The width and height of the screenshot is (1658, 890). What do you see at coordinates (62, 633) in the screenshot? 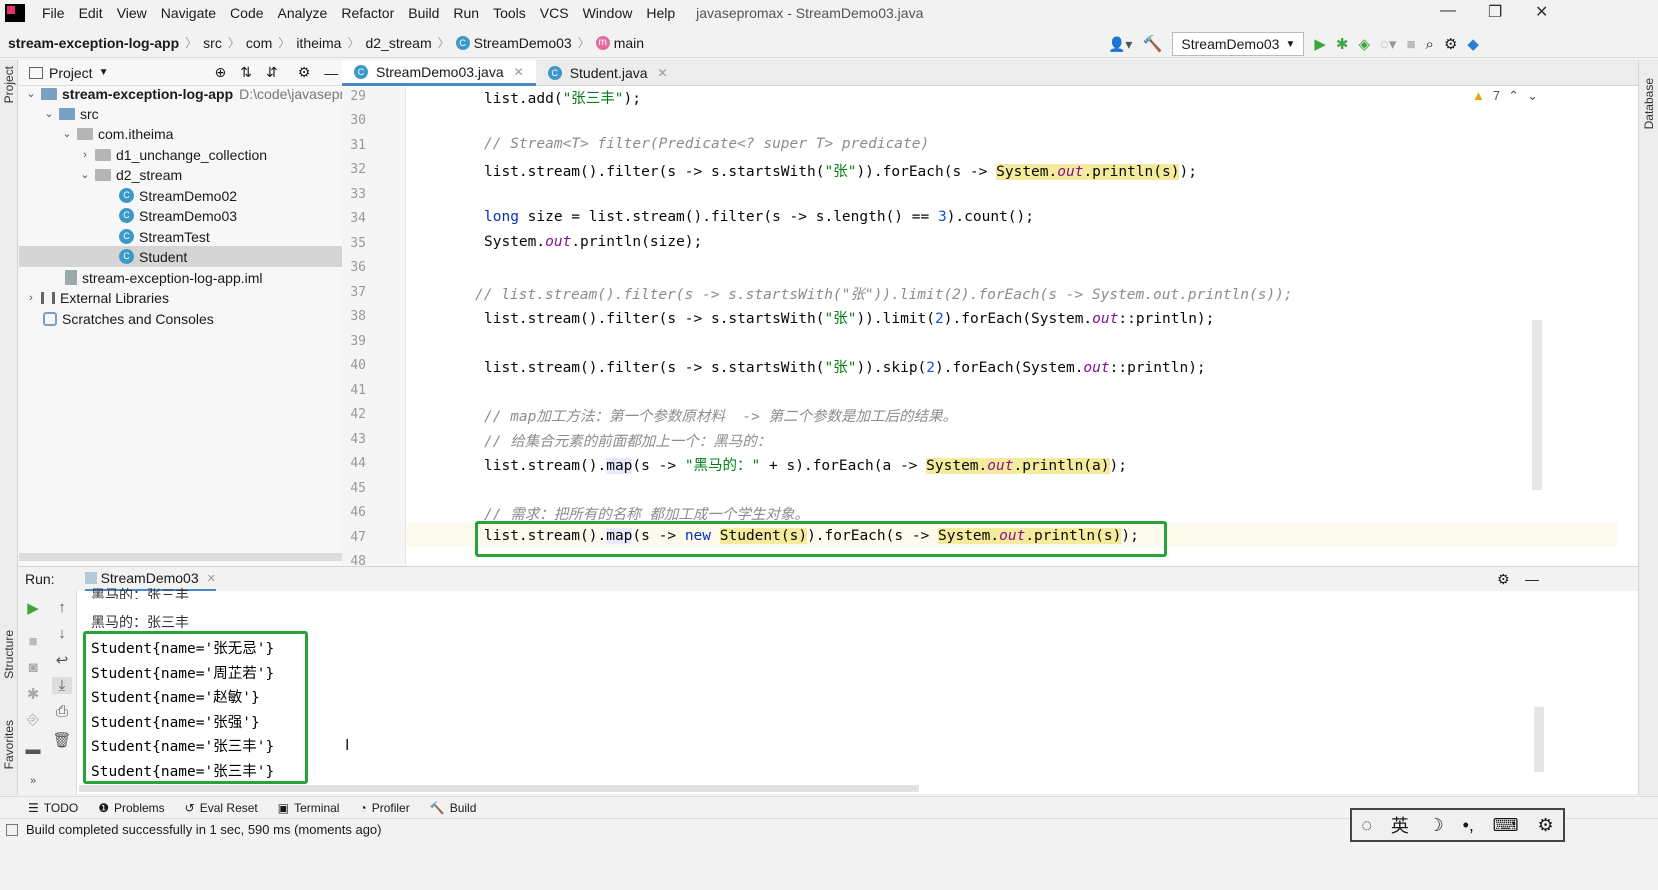
I see `arrow-down-icon: ↓` at bounding box center [62, 633].